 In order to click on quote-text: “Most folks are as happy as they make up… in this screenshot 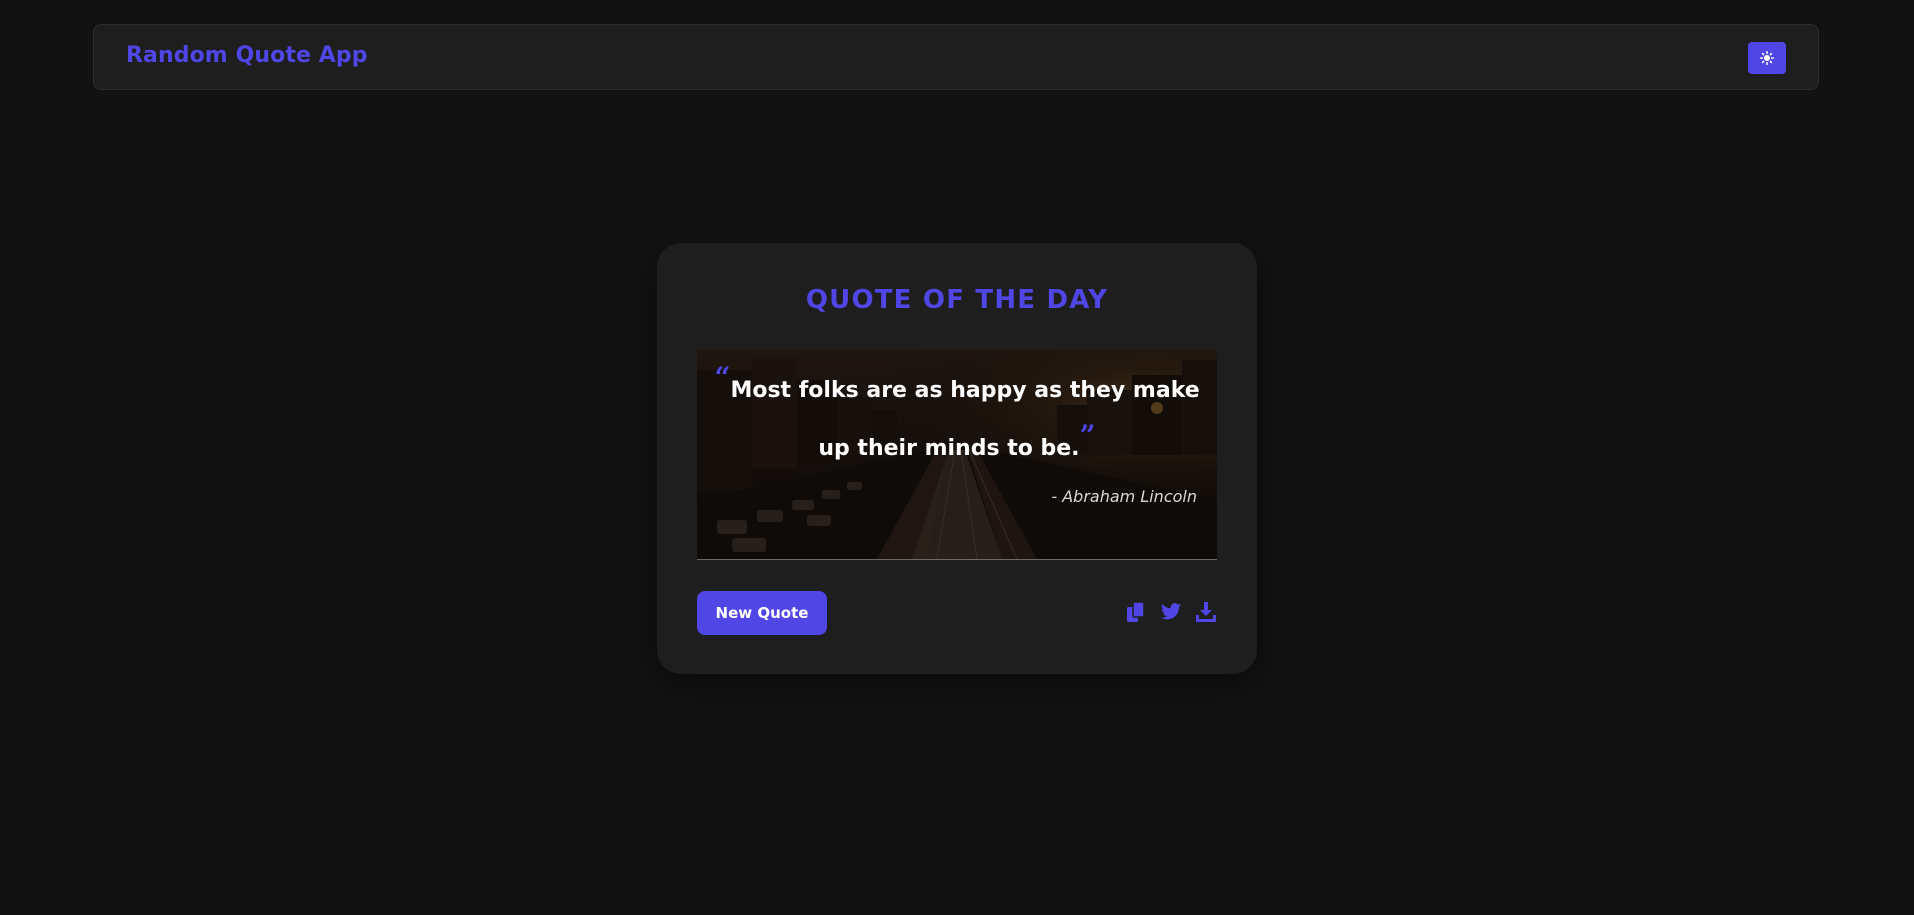, I will do `click(957, 420)`.